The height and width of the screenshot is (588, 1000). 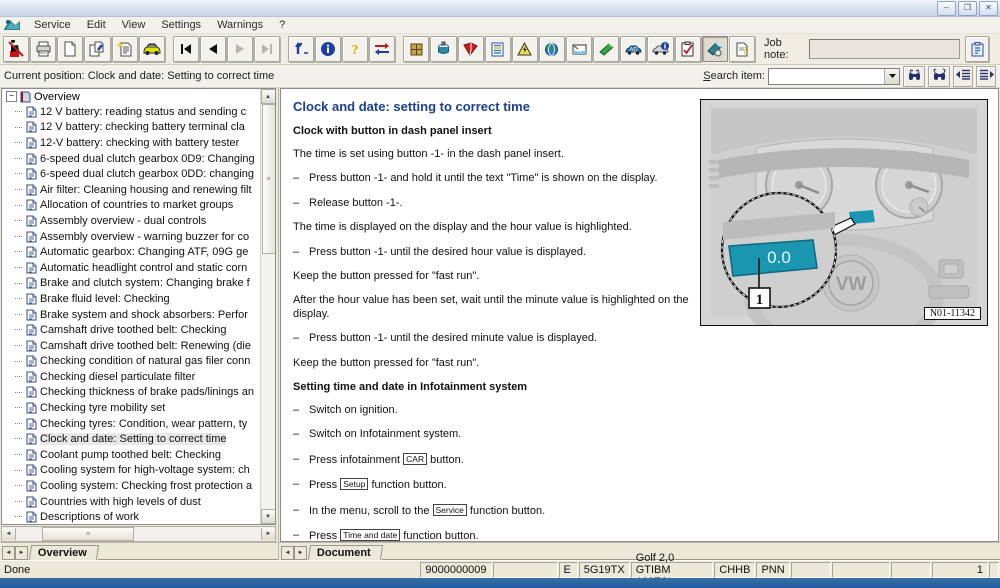 I want to click on search-next-button, so click(x=939, y=76).